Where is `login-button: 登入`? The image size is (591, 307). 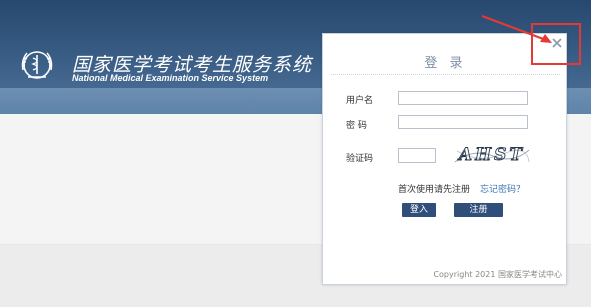 login-button: 登入 is located at coordinates (419, 210).